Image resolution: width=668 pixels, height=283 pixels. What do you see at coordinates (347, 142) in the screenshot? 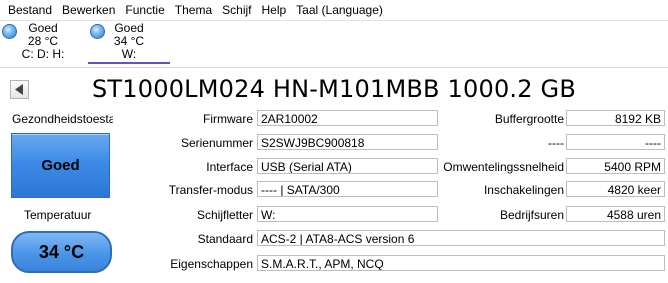
I see `serial-value: S2SWJ9BC900818` at bounding box center [347, 142].